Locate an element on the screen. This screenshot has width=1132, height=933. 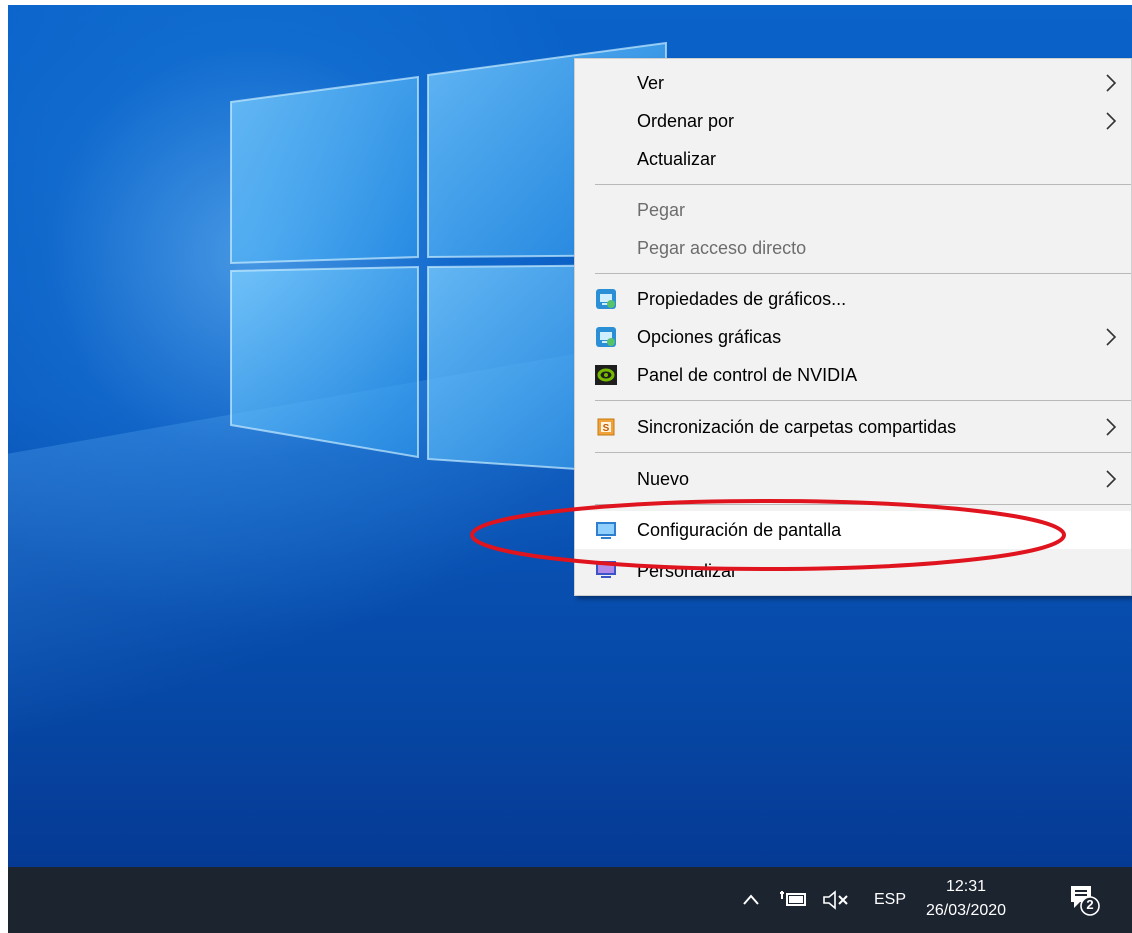
language-indicator: ESP is located at coordinates (890, 900).